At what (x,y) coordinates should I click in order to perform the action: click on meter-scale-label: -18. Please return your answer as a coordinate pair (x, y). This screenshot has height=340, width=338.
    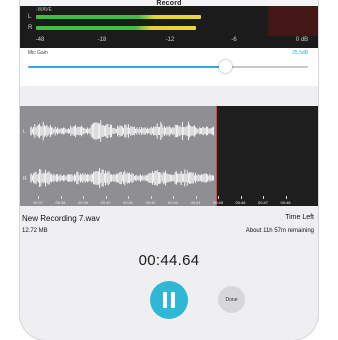
    Looking at the image, I should click on (102, 40).